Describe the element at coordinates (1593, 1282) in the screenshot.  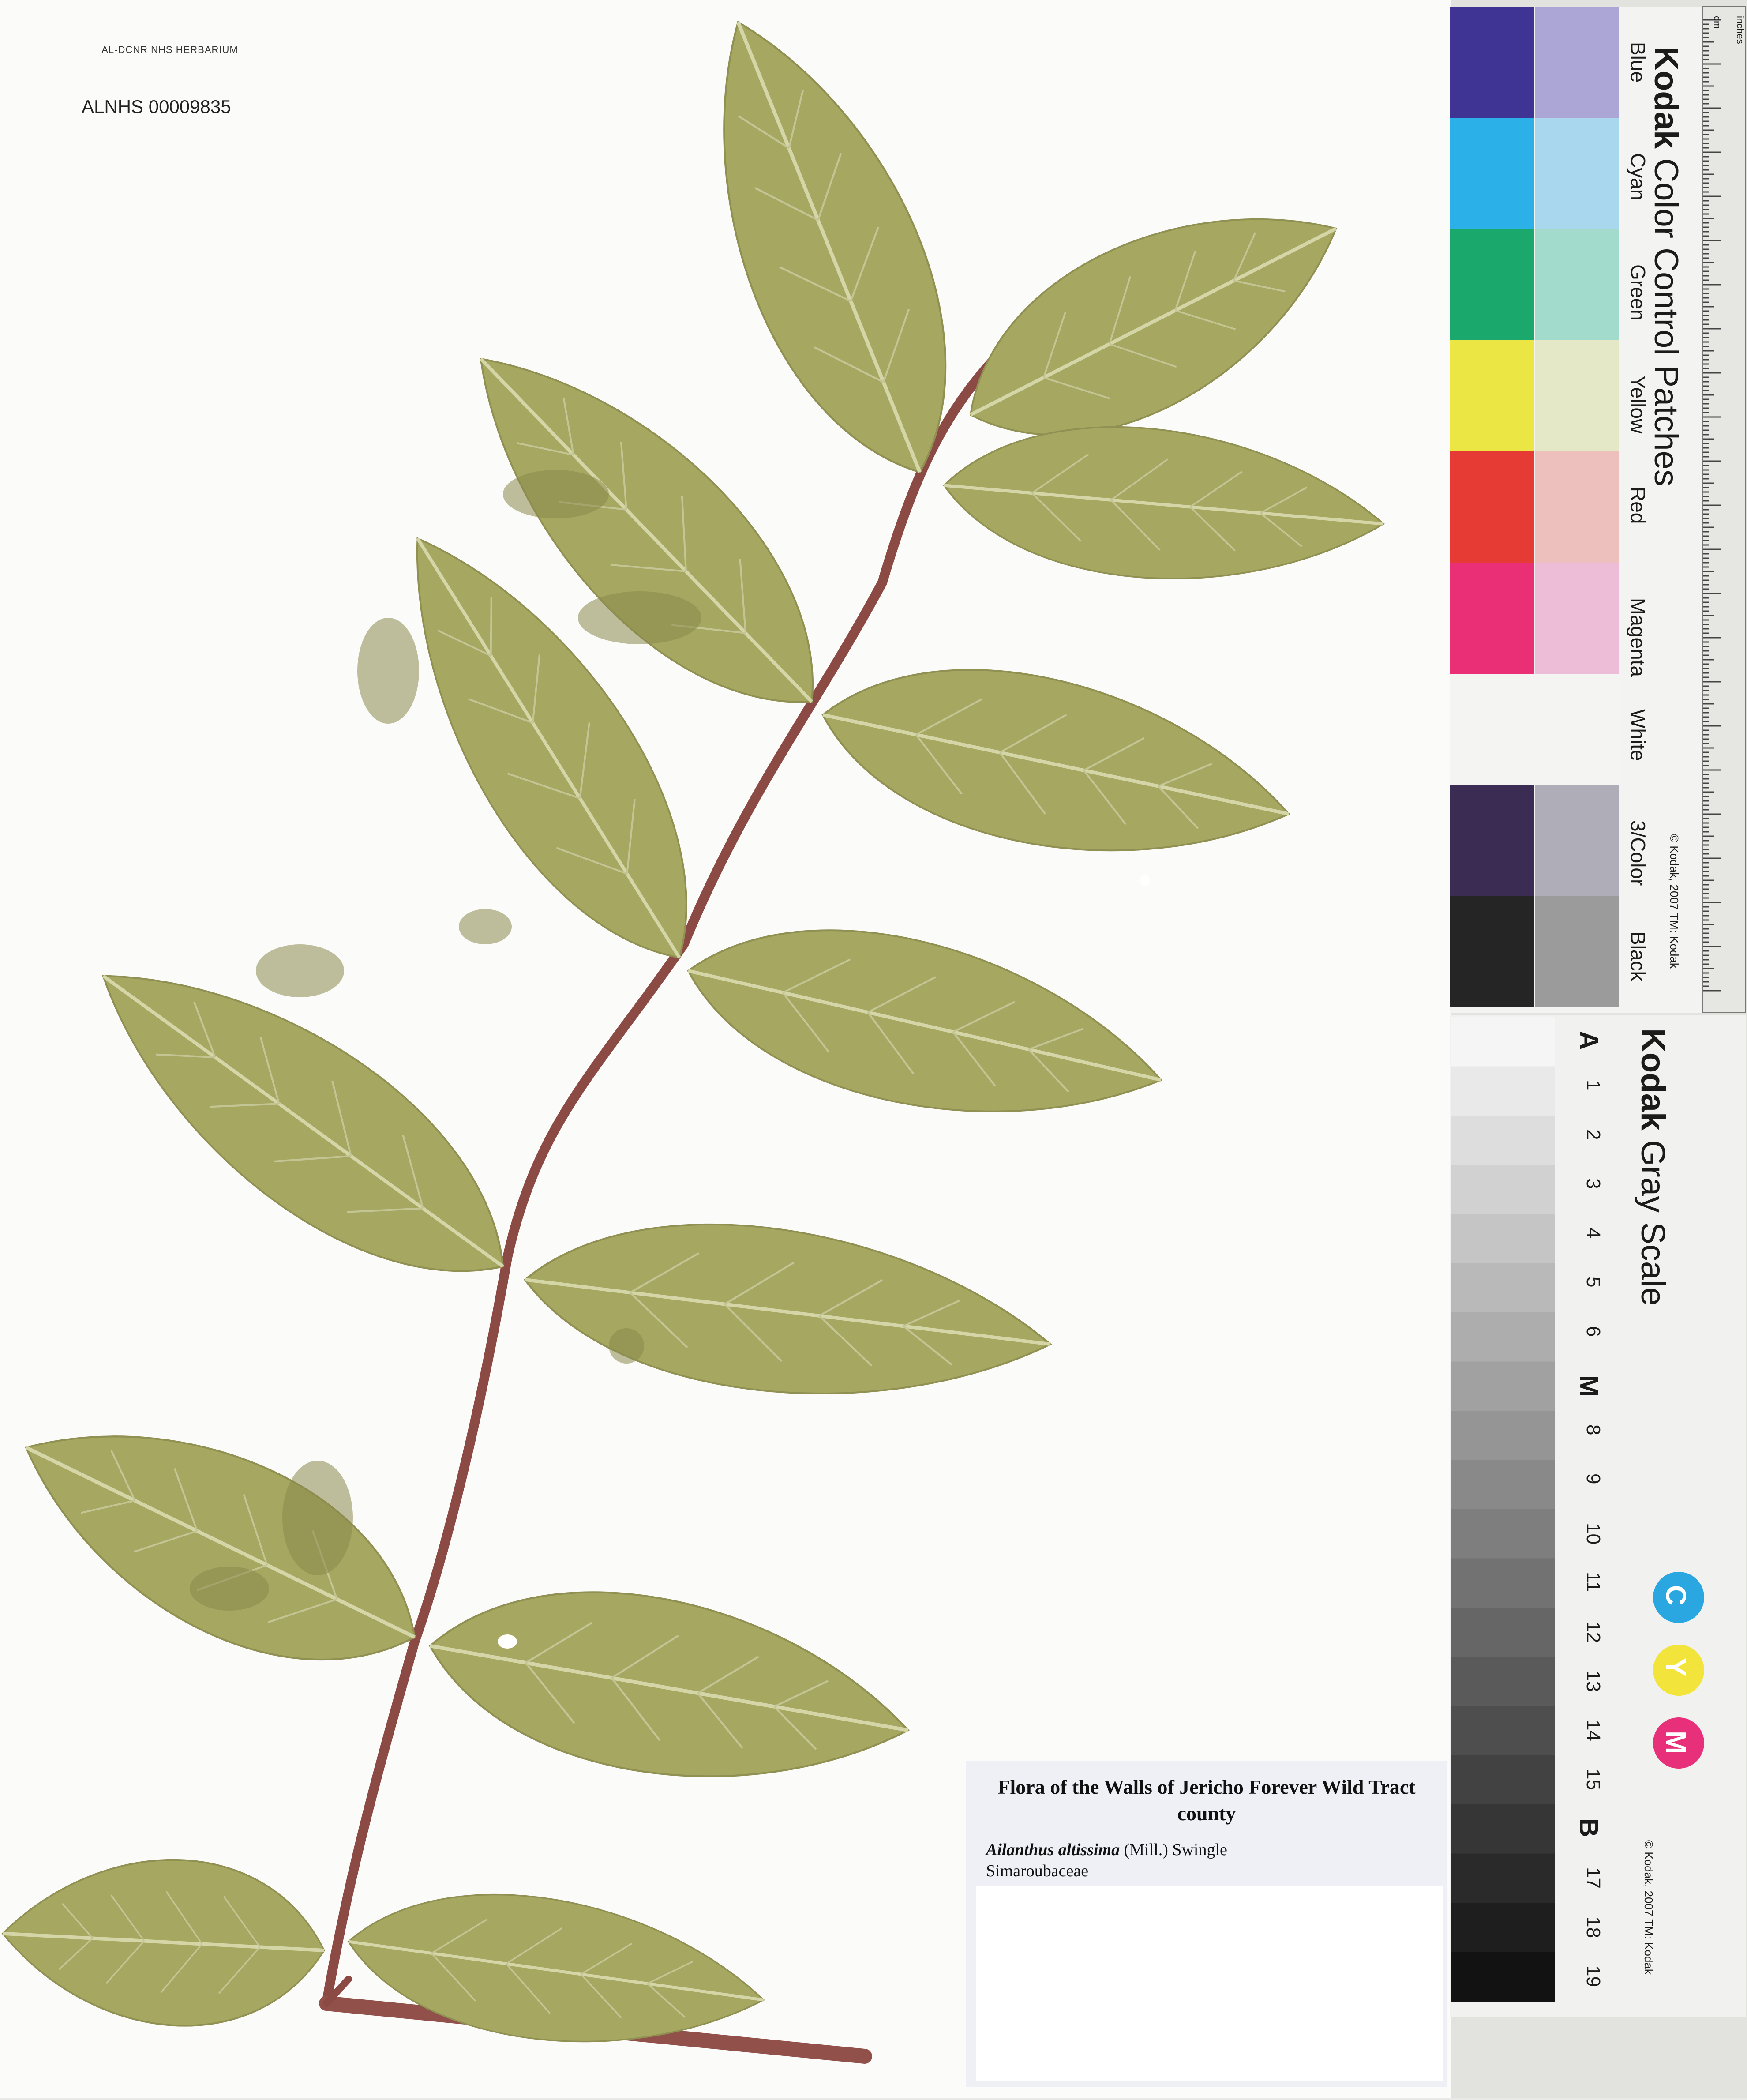
I see `gray-step-label: 5` at that location.